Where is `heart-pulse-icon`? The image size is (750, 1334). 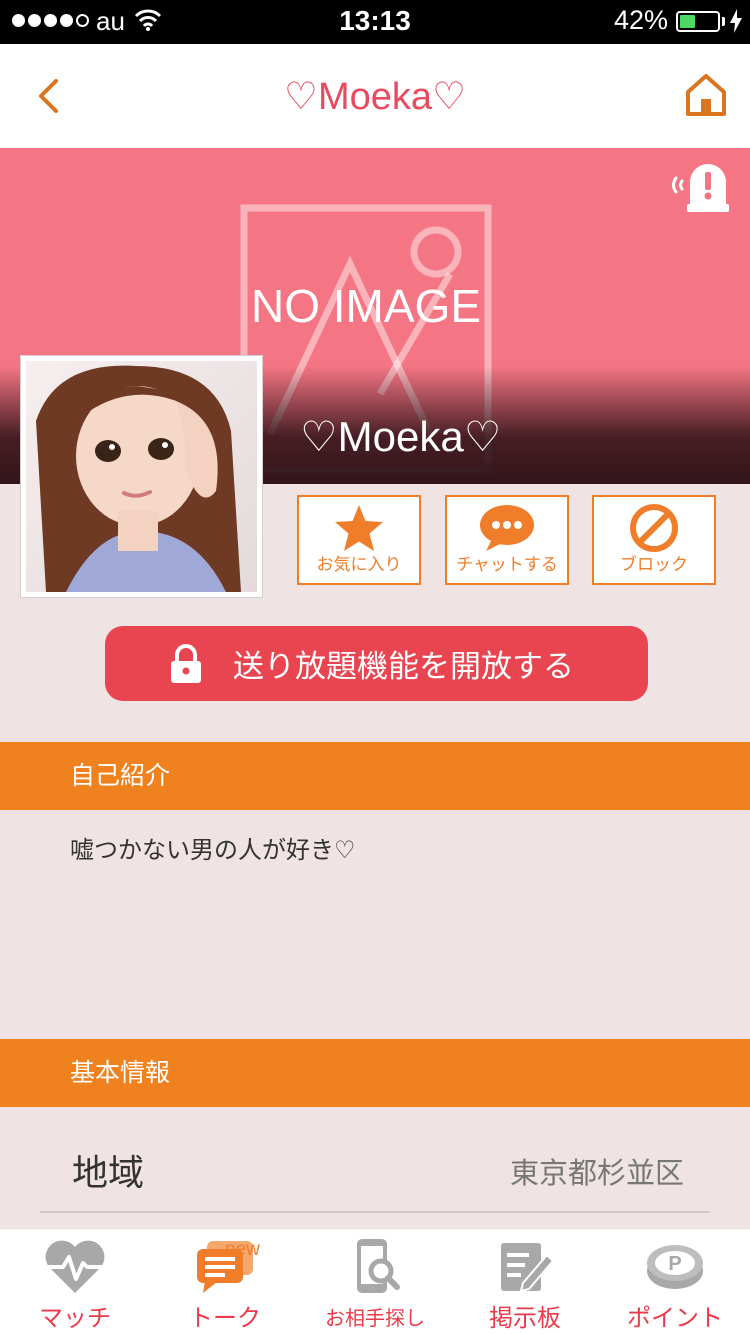
heart-pulse-icon is located at coordinates (75, 1266).